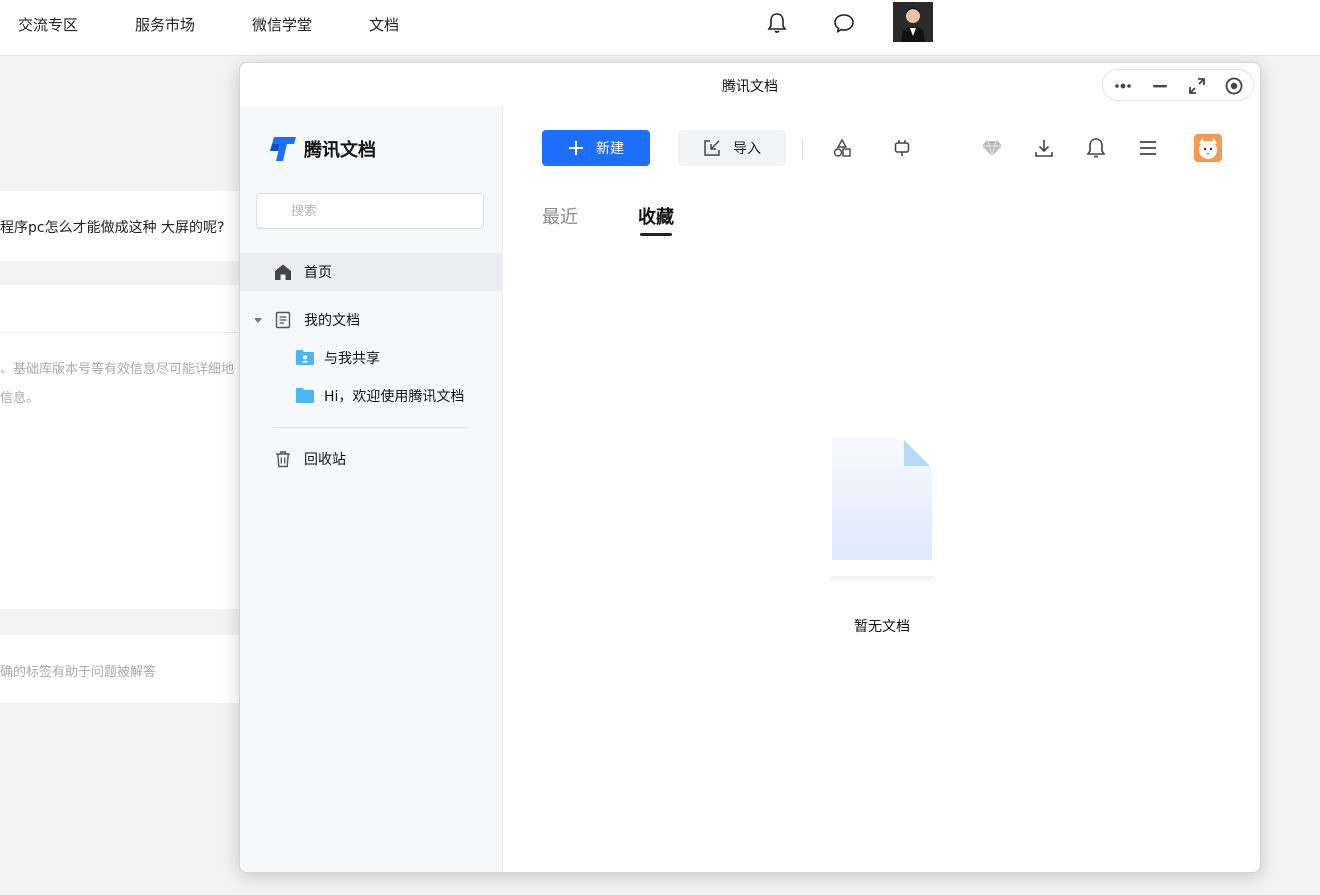  Describe the element at coordinates (660, 28) in the screenshot. I see `site-top-nav: 交流专区 服务市场 微信学堂 文档` at that location.